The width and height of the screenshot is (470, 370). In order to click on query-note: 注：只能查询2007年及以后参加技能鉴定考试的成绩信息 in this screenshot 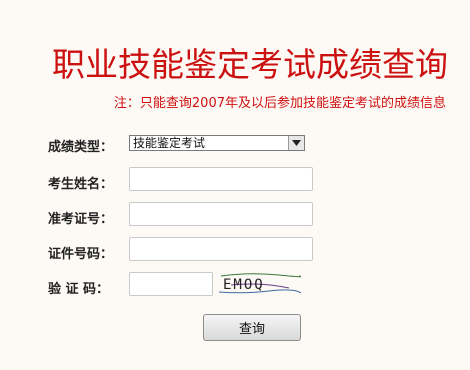, I will do `click(279, 103)`.